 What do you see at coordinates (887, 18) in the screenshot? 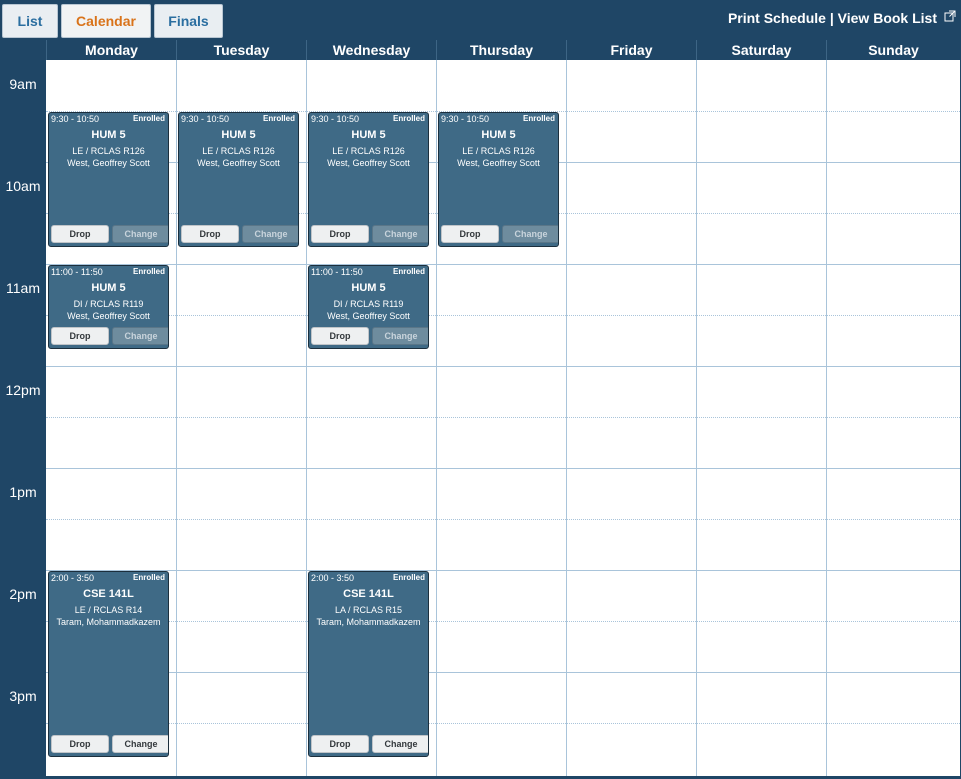
I see `view-book-list-link: View Book List` at bounding box center [887, 18].